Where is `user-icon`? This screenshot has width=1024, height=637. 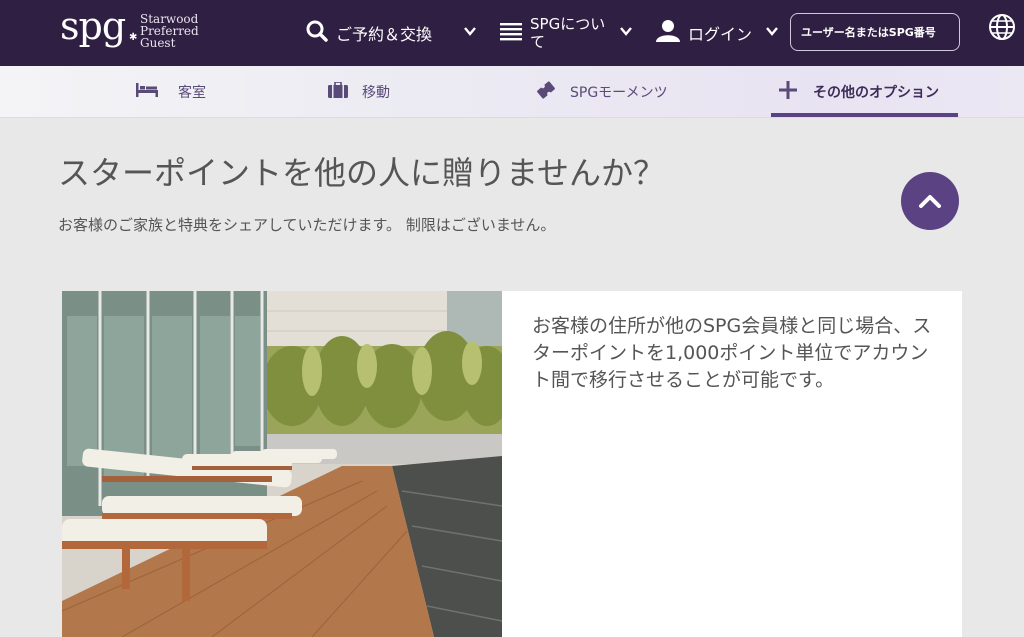
user-icon is located at coordinates (668, 33).